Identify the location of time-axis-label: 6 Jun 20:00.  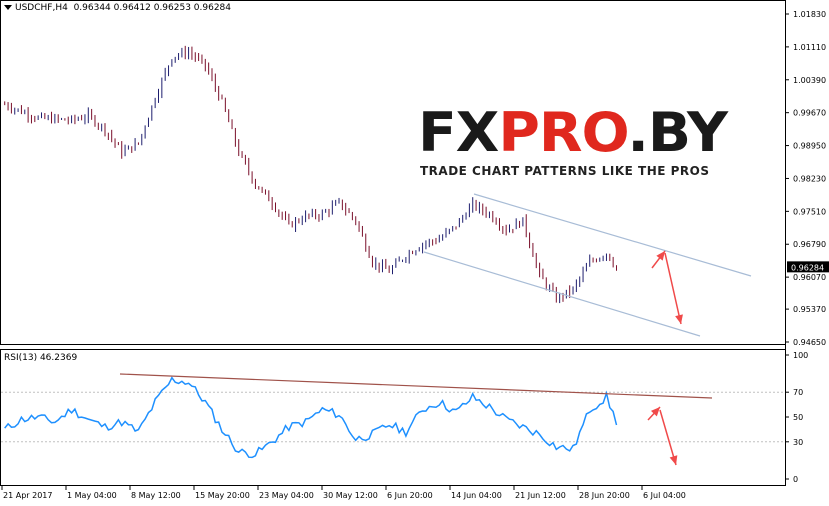
(410, 495).